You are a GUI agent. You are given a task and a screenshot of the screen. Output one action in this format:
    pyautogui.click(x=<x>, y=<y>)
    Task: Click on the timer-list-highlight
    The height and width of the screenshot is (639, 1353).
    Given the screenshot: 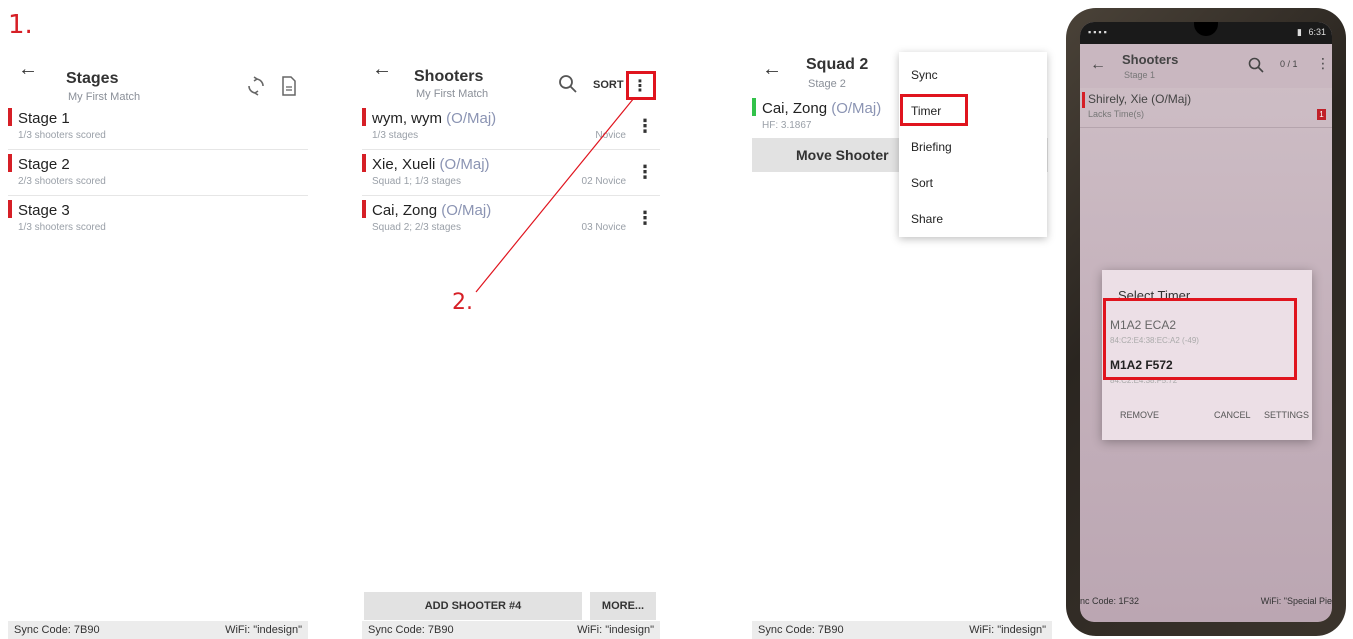 What is the action you would take?
    pyautogui.click(x=1200, y=339)
    